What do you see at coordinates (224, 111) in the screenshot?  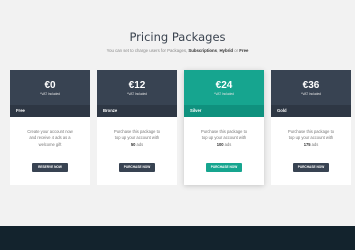 I see `card-package-name: Silver` at bounding box center [224, 111].